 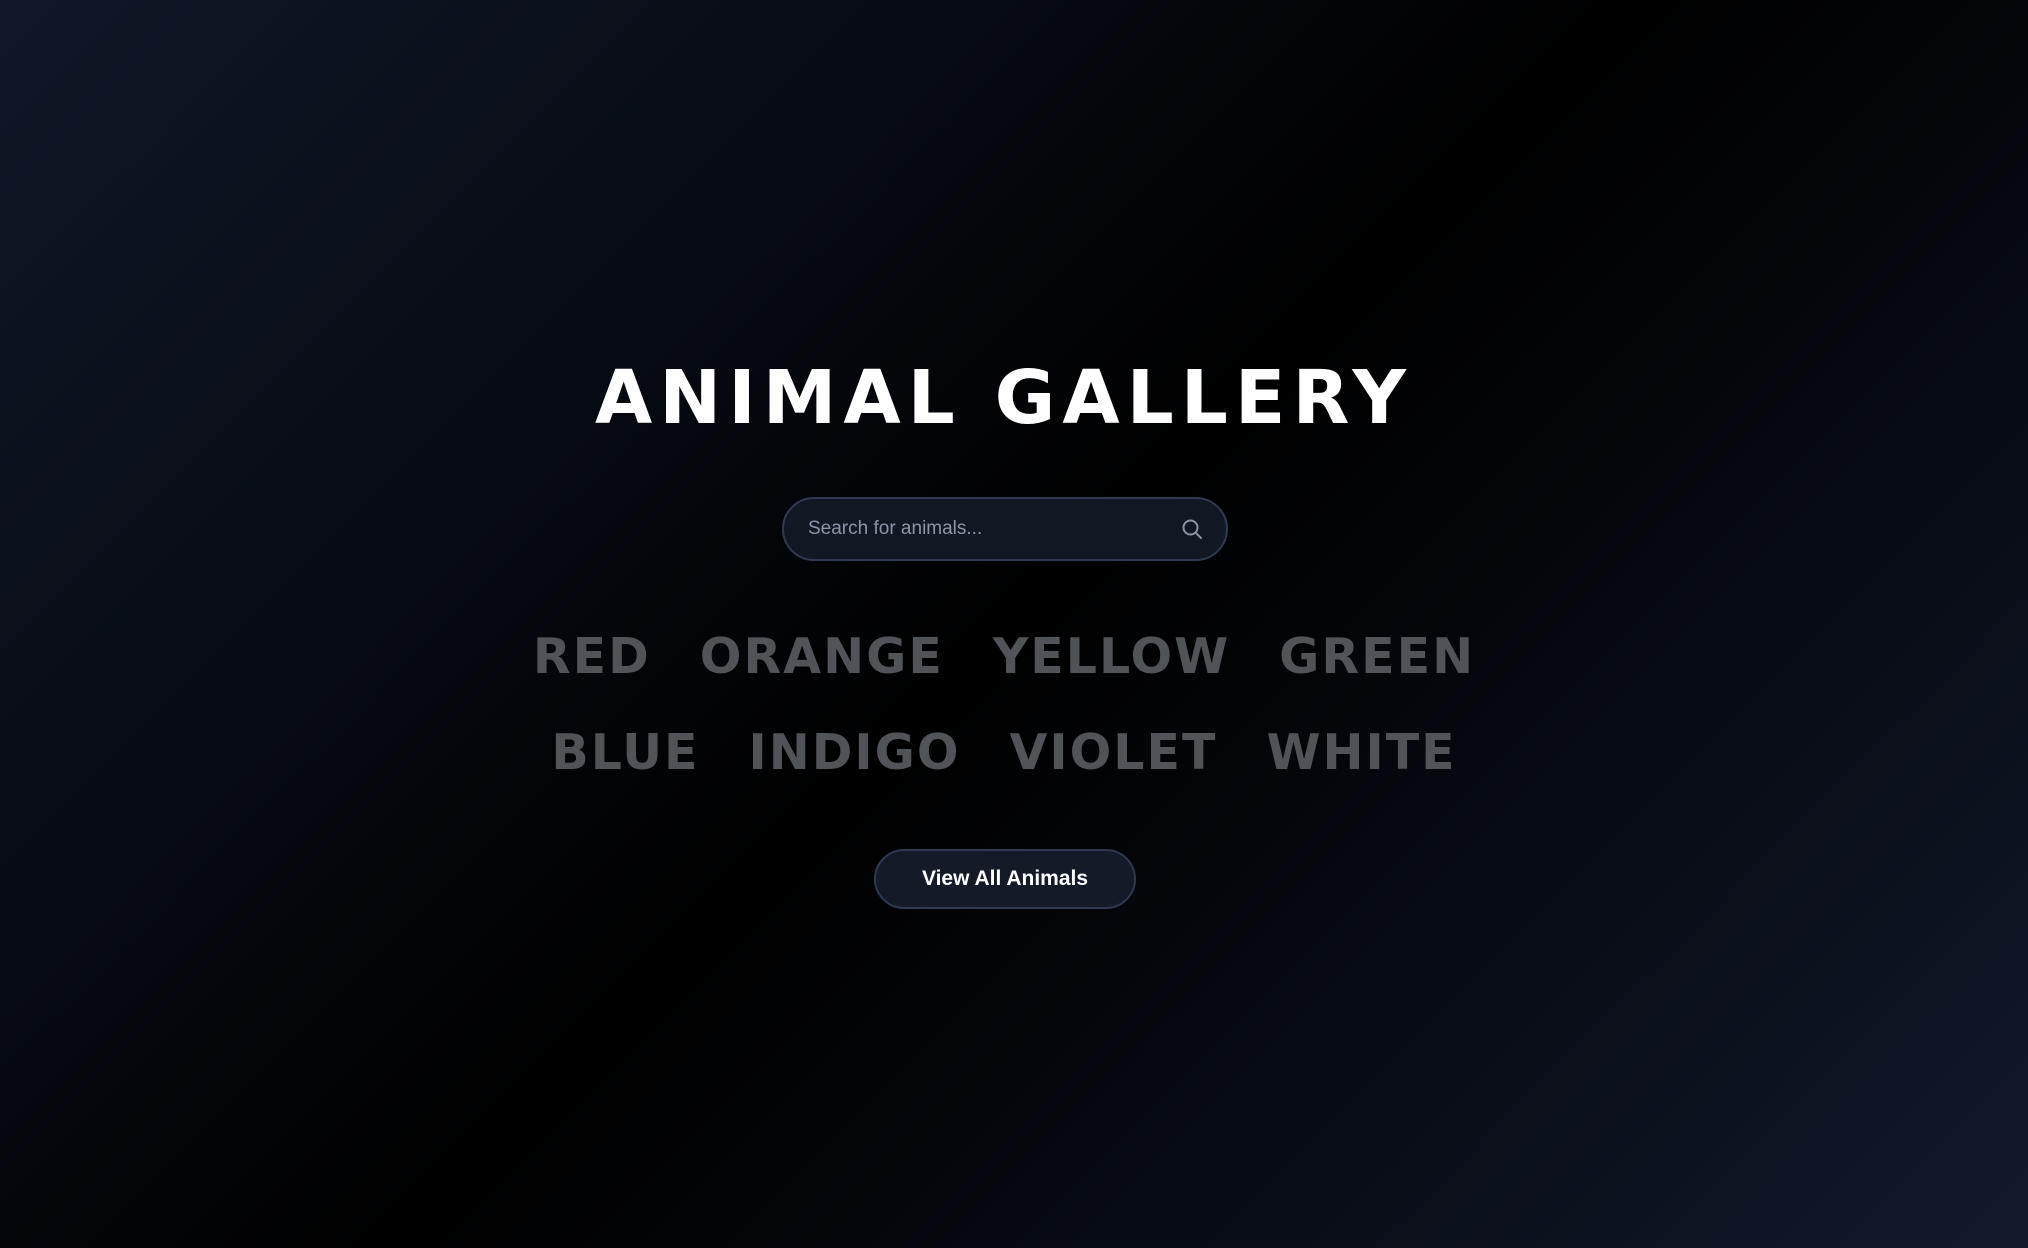 I want to click on color-filter-yellow: YELLOW, so click(x=1111, y=657).